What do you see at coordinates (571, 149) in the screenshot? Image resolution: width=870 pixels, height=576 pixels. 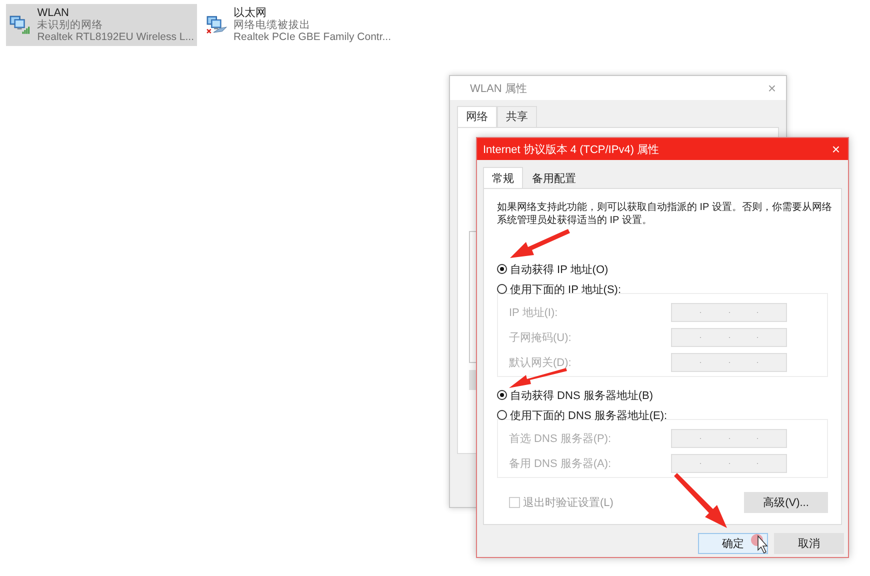 I see `window-title: Internet 协议版本 4 (TCP/IPv4) 属性` at bounding box center [571, 149].